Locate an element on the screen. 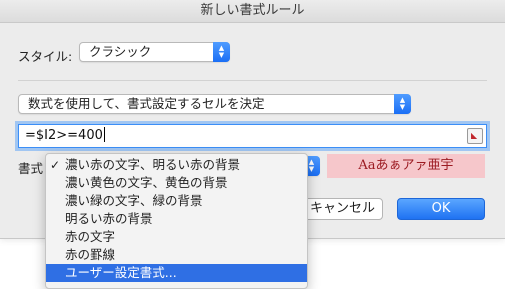  menu-item-yellow-fill-dark-yellow-text: 濃い黄色の文字、黄色の背景 is located at coordinates (176, 183).